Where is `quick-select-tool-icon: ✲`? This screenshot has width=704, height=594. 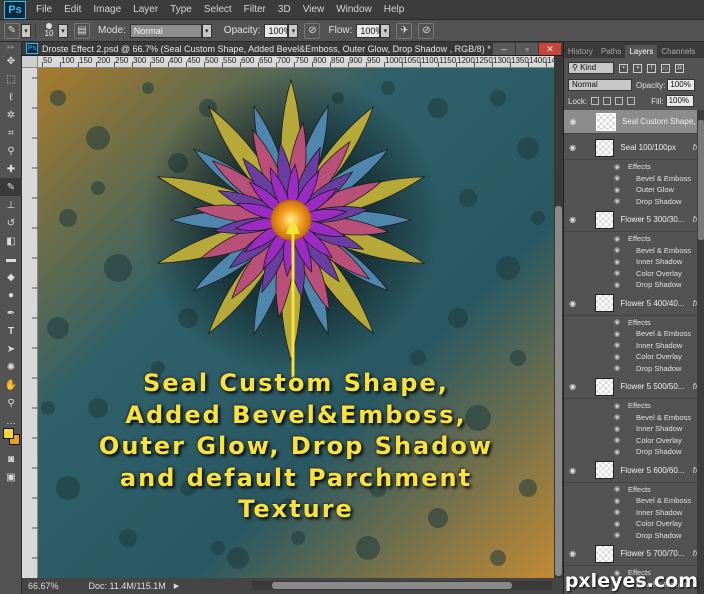
quick-select-tool-icon: ✲ is located at coordinates (11, 115).